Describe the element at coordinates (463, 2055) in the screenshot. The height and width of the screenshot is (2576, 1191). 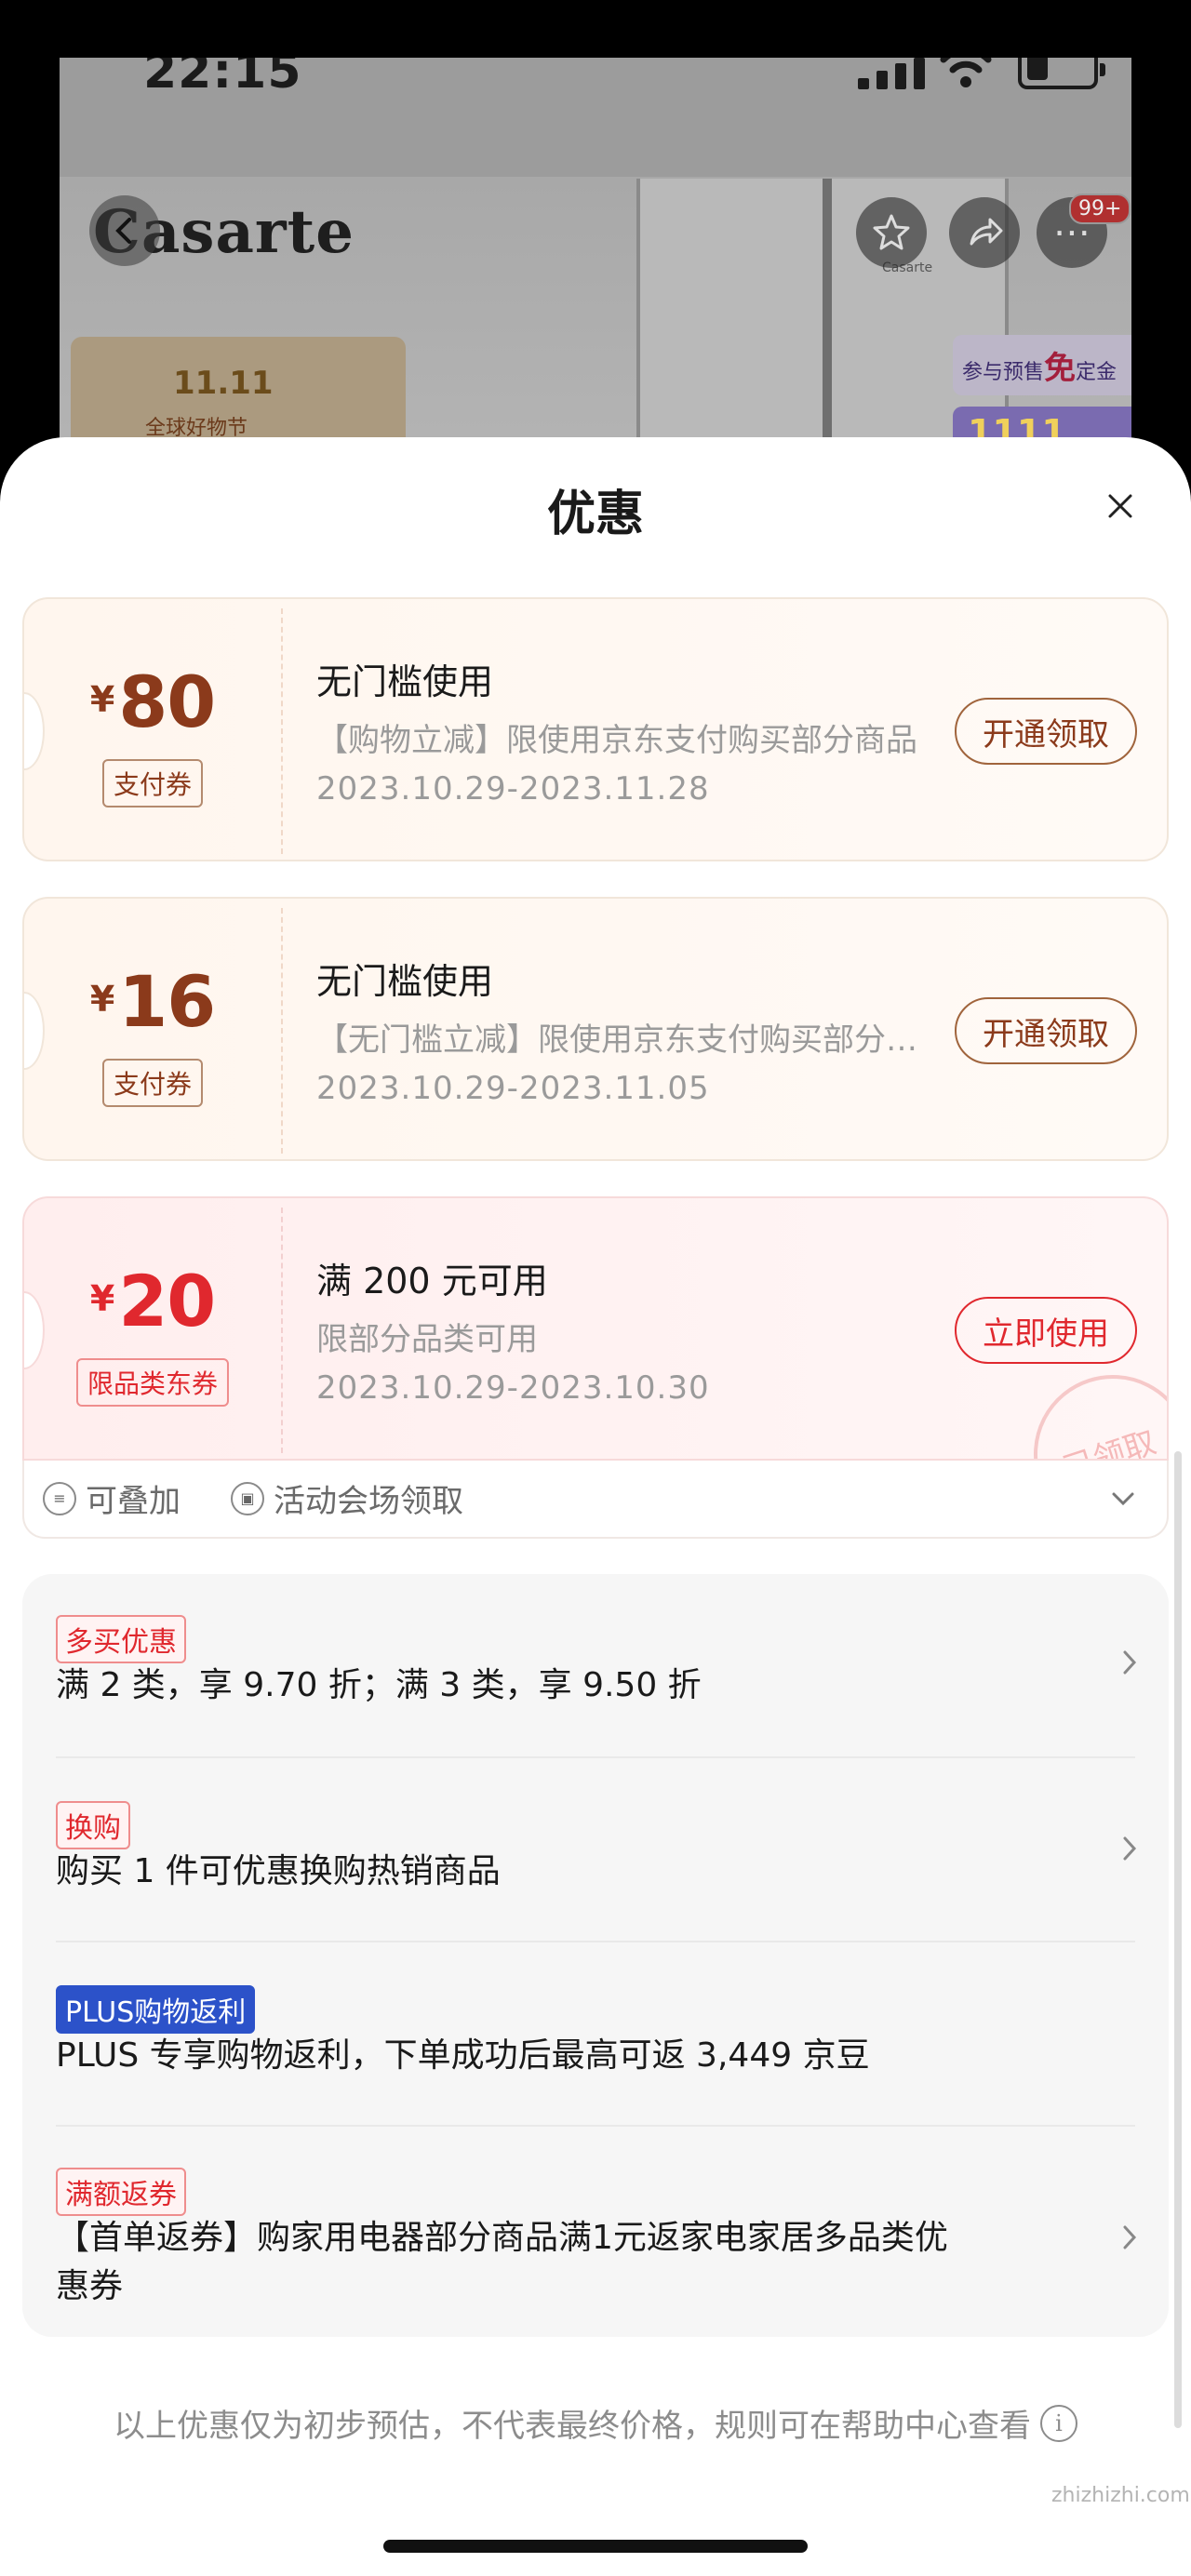
I see `offer-text: PLUS 专享购物返利，下单成功后最高可返 3,449 京豆` at that location.